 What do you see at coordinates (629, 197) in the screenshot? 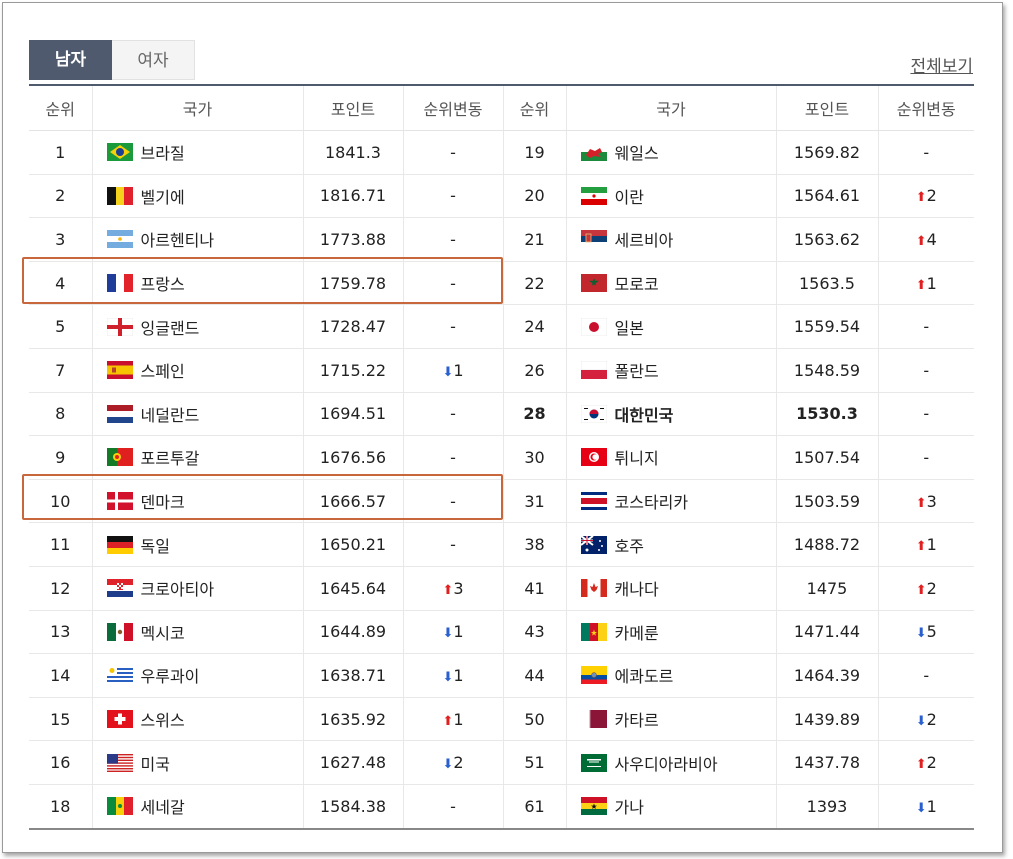
I see `country-name: 이란` at bounding box center [629, 197].